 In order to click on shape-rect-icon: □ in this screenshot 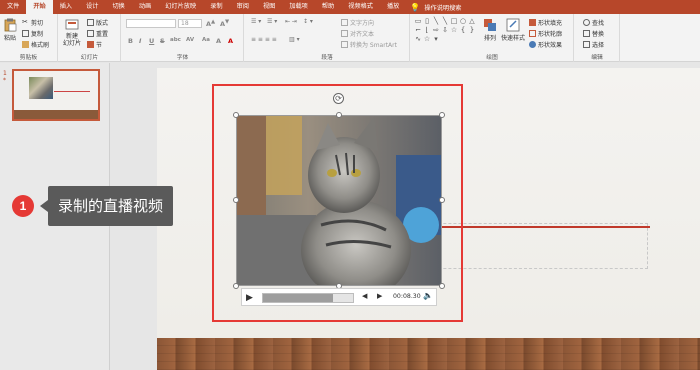, I will do `click(454, 21)`.